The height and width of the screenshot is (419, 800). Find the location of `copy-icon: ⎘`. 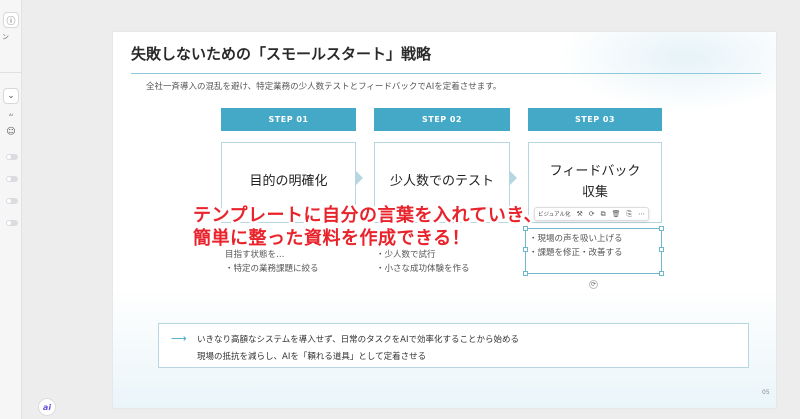

copy-icon: ⎘ is located at coordinates (630, 214).